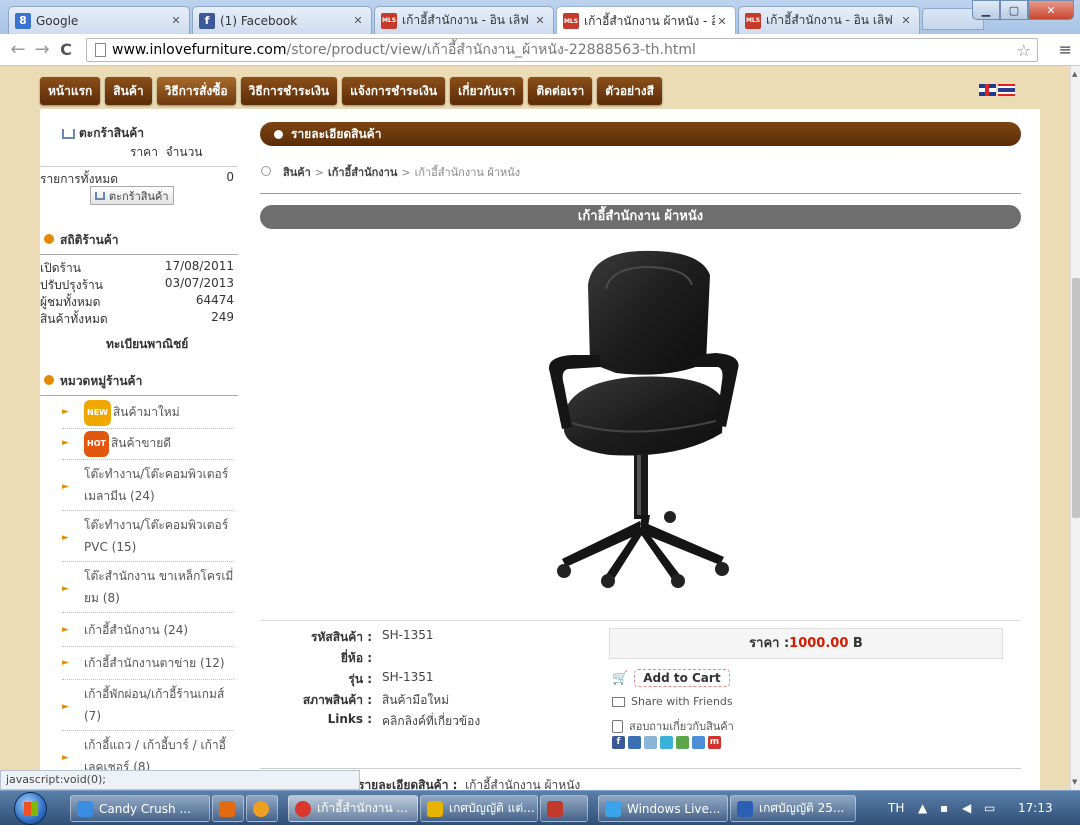  Describe the element at coordinates (613, 808) in the screenshot. I see `windows-live-icon` at that location.